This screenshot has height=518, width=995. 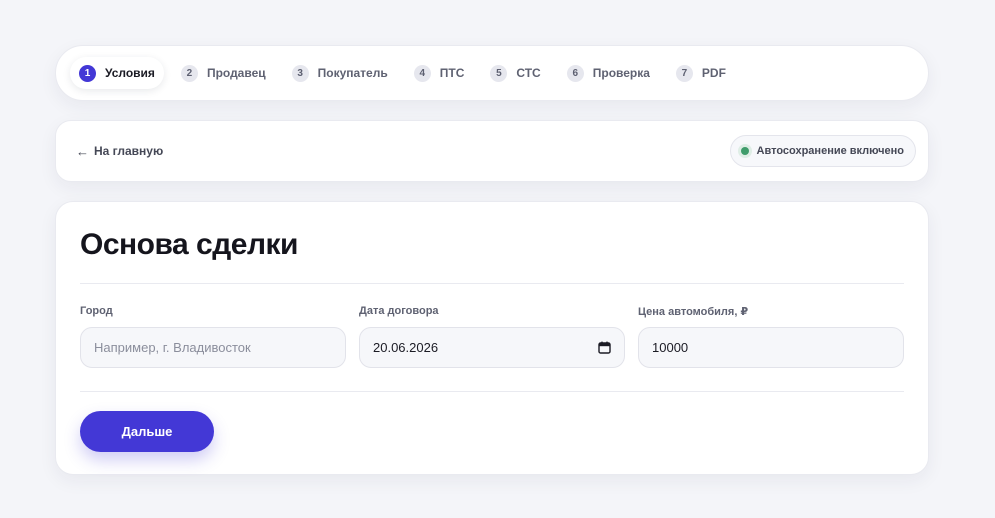 What do you see at coordinates (189, 244) in the screenshot?
I see `page-title: Основа сделки` at bounding box center [189, 244].